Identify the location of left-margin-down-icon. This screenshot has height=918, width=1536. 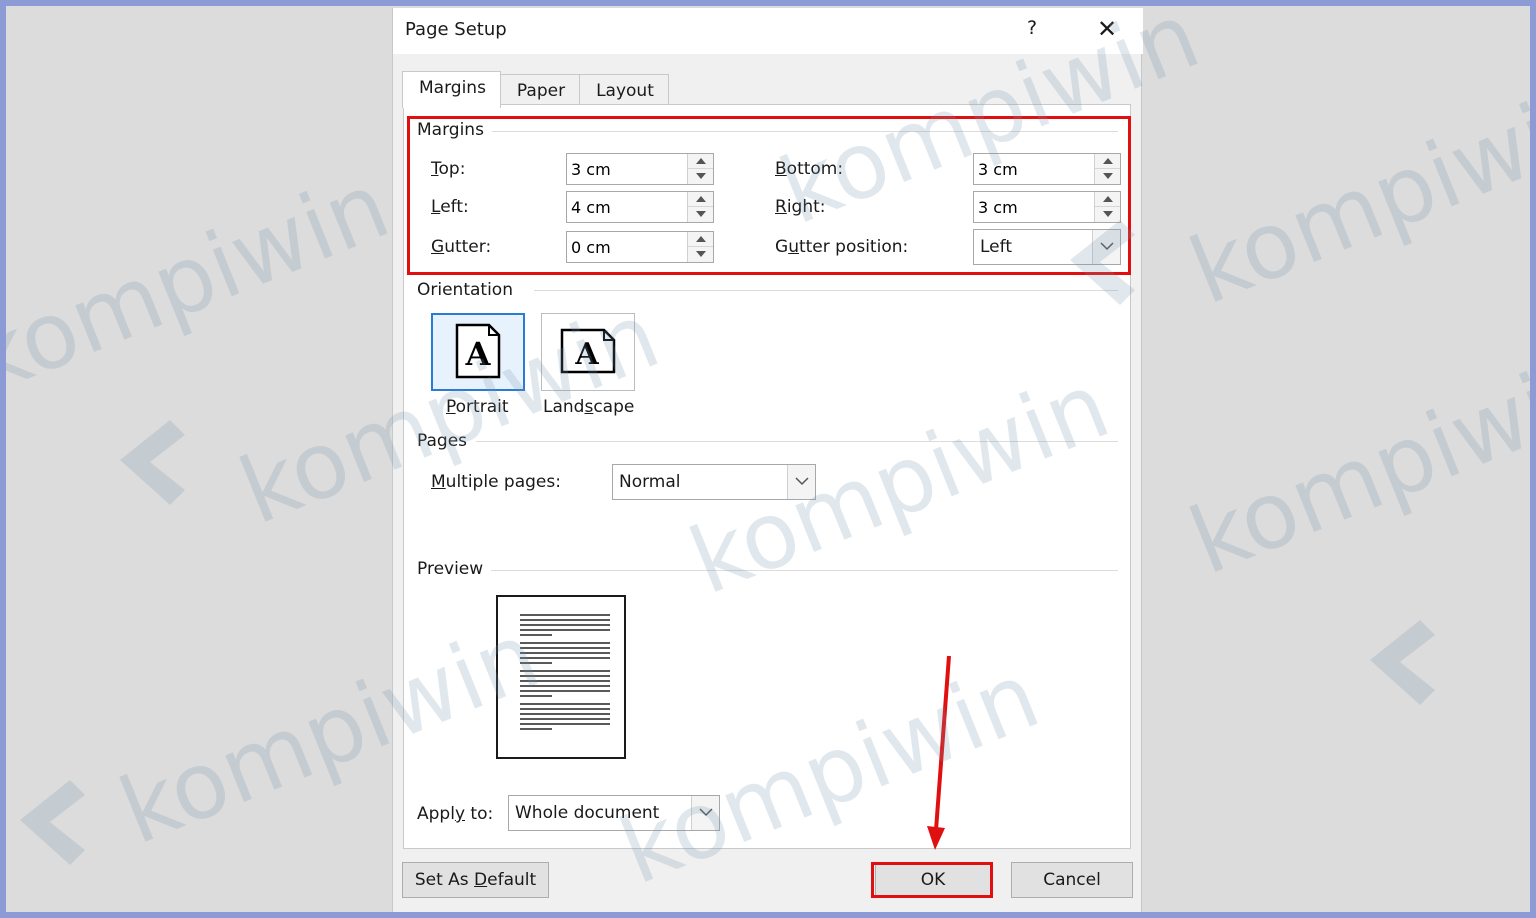
(700, 214).